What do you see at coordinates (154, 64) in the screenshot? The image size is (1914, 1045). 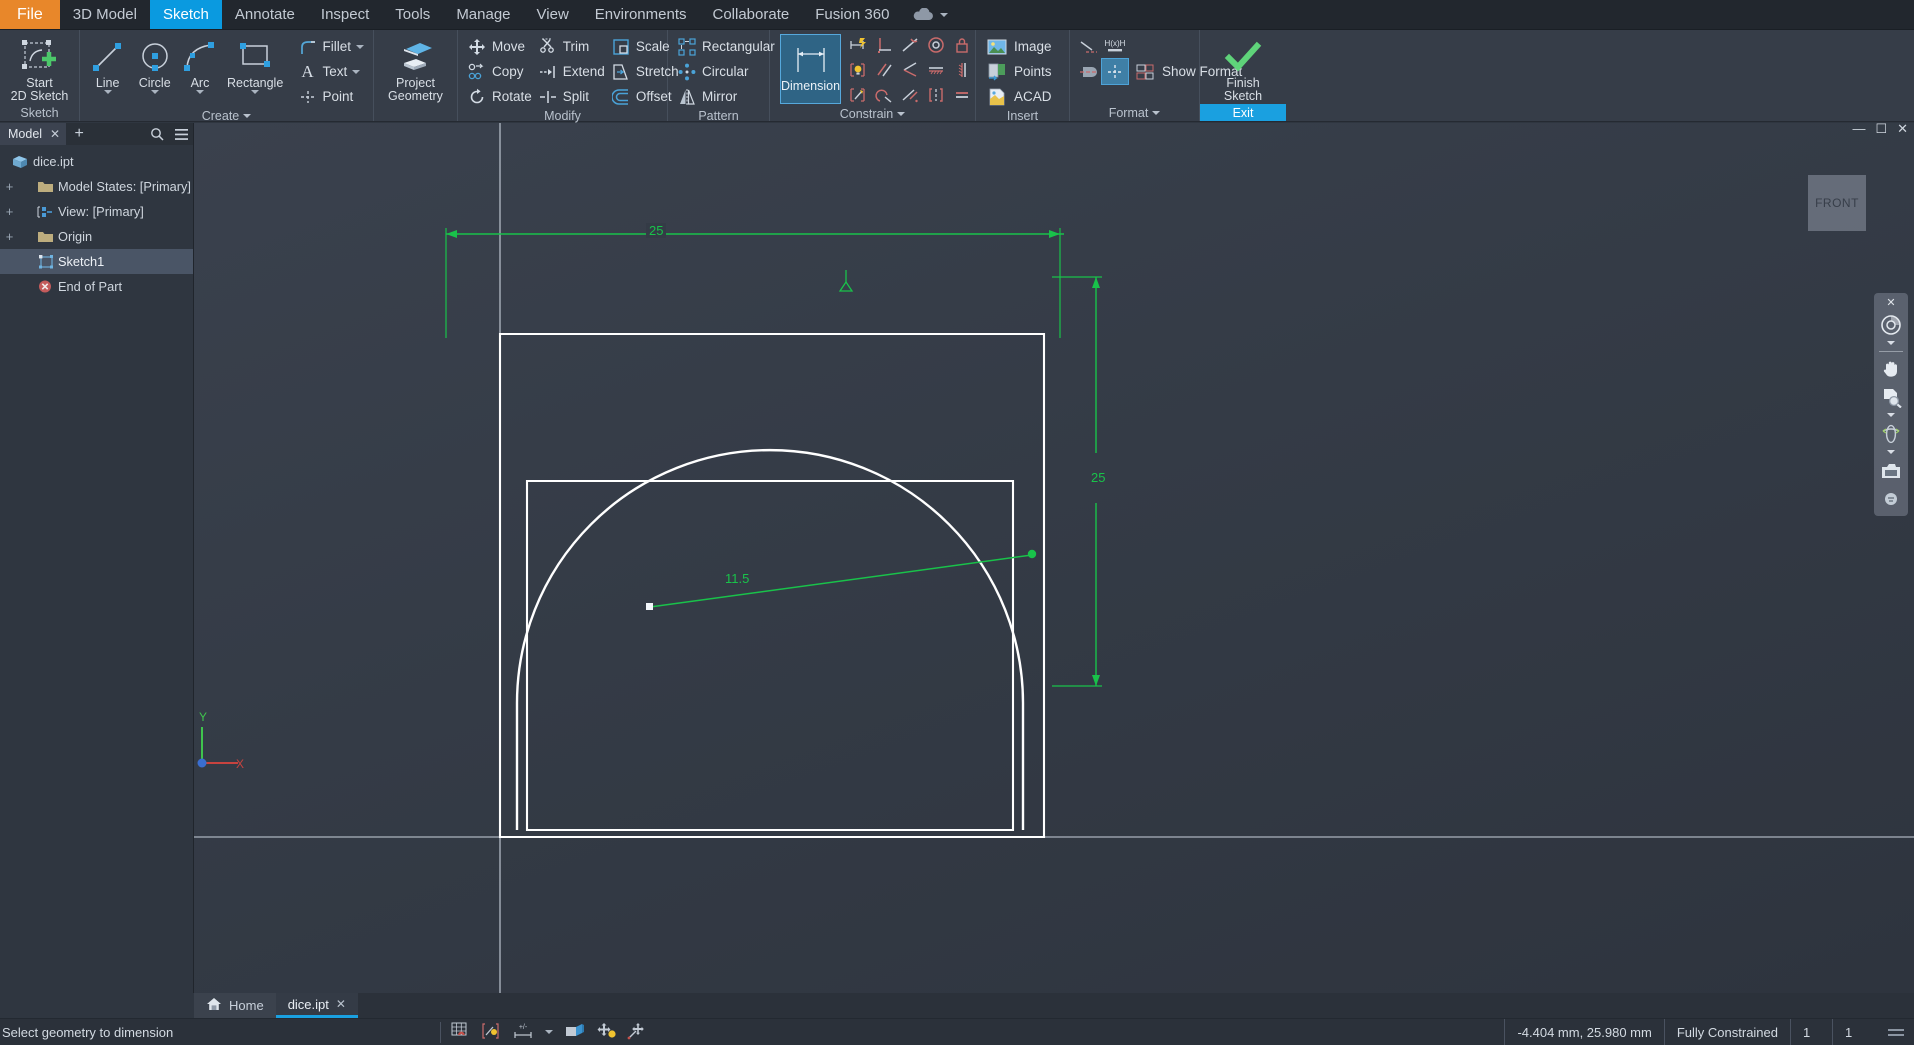 I see `circle-button: Circle` at bounding box center [154, 64].